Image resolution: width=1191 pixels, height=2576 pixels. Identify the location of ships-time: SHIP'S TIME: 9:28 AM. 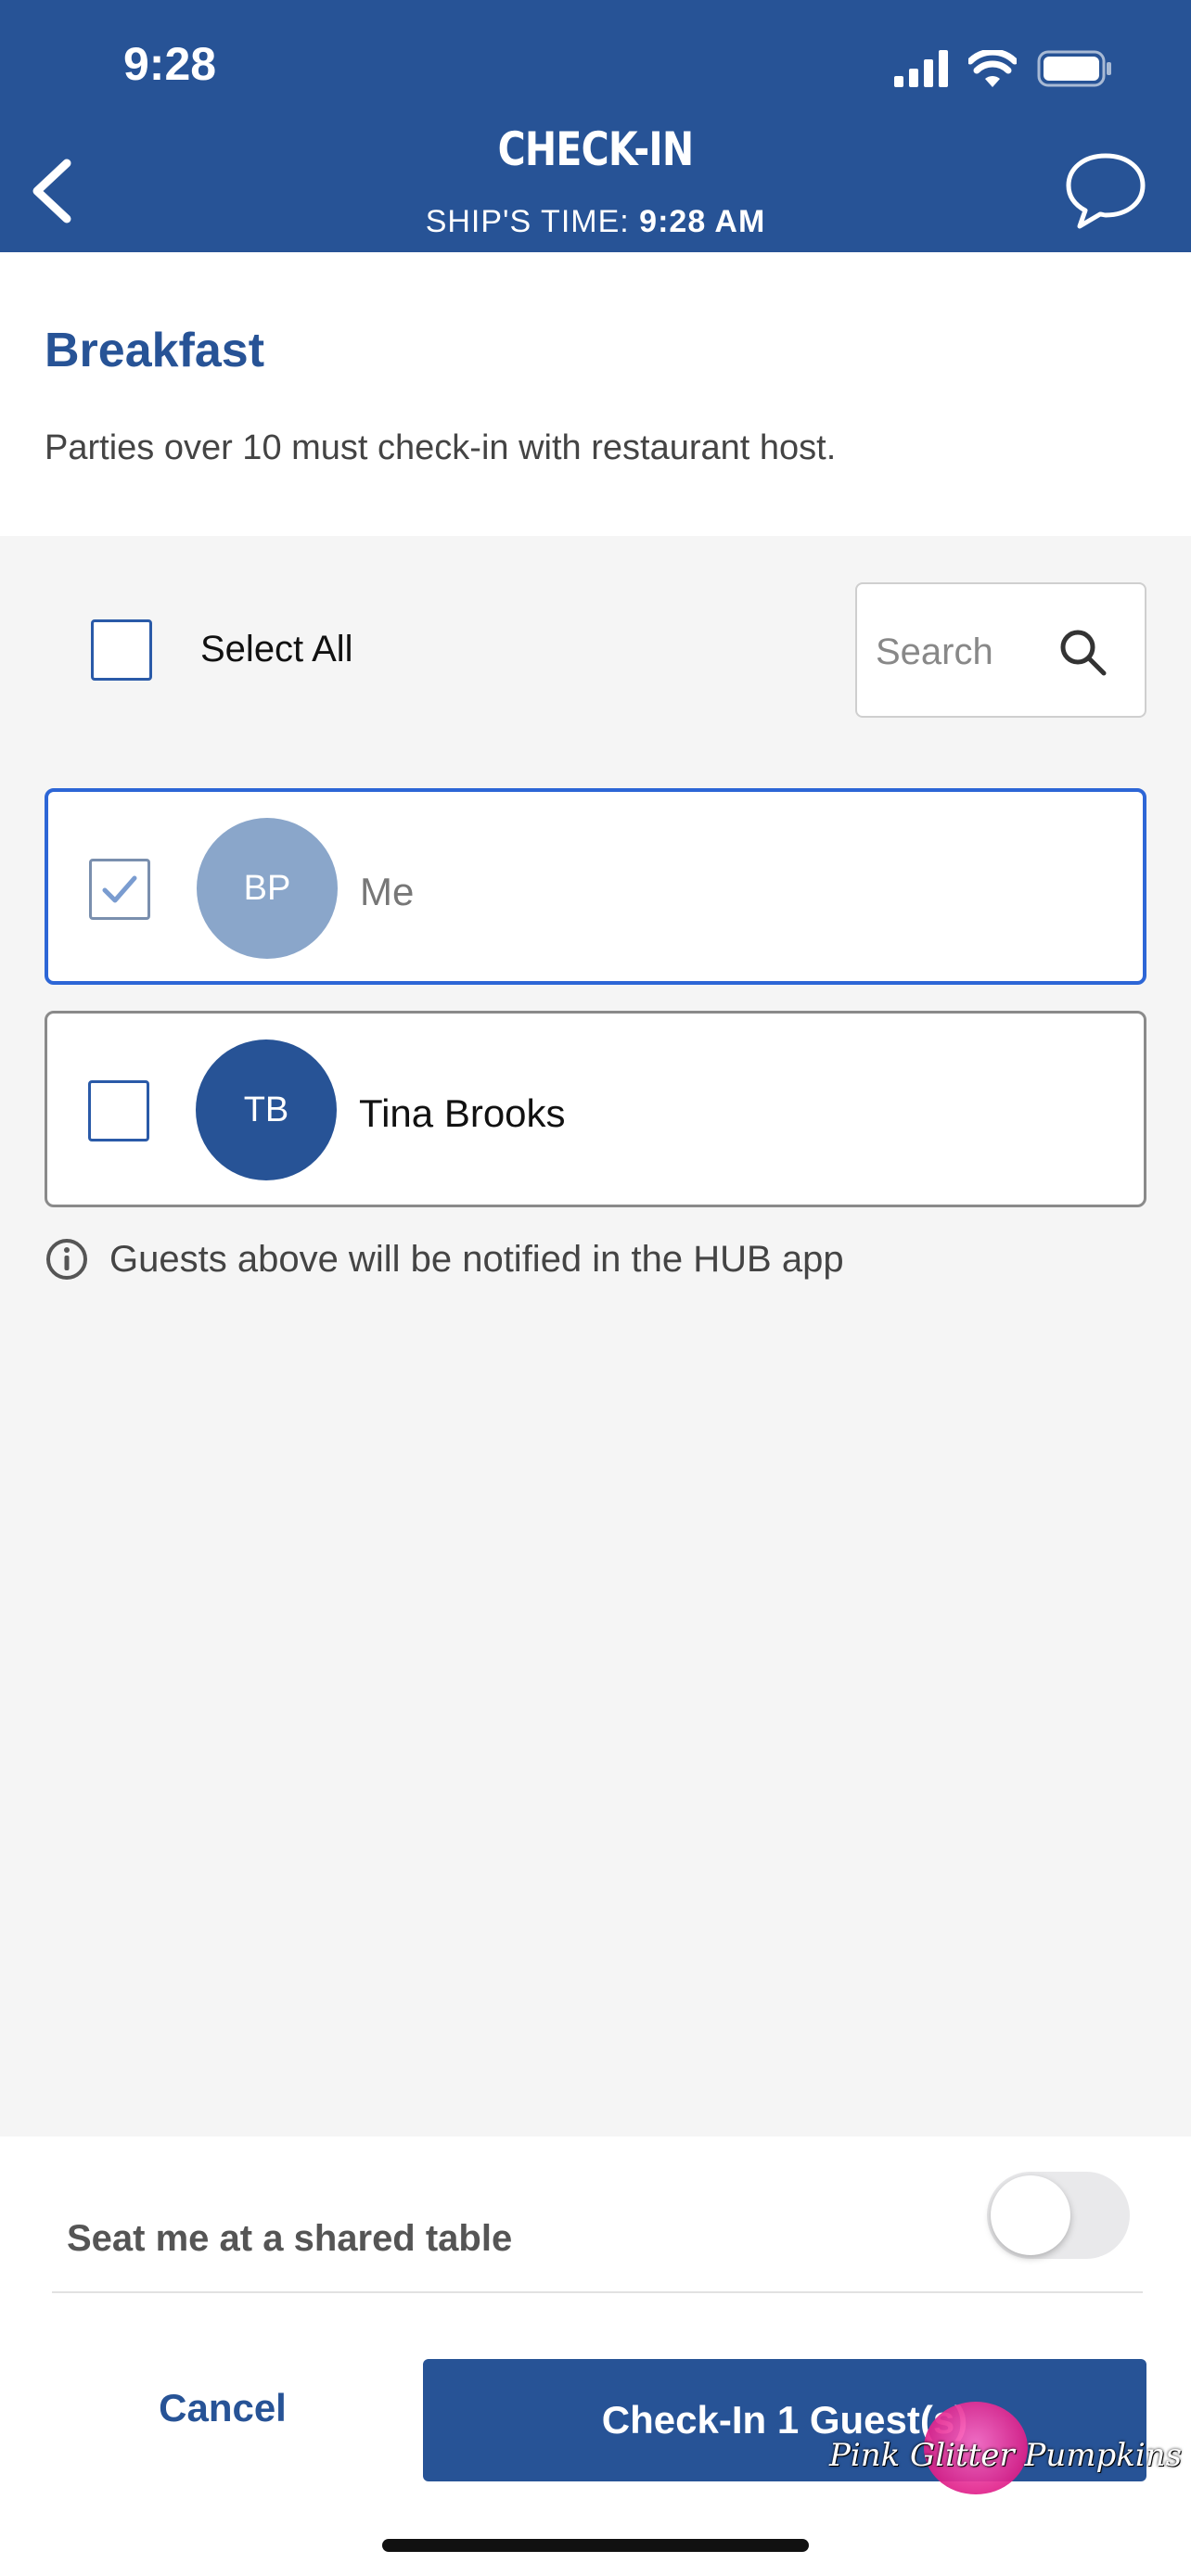
(595, 222).